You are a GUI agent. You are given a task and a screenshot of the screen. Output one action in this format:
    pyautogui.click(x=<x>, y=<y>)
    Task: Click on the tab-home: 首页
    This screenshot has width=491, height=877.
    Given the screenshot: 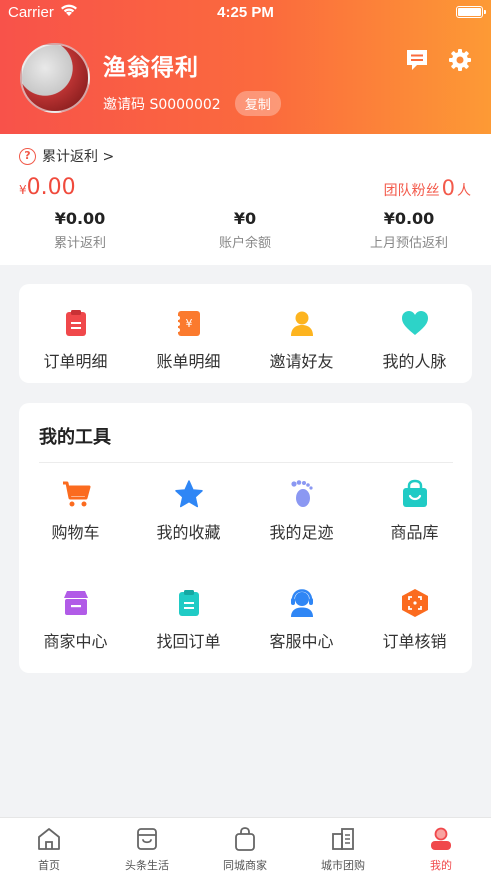 What is the action you would take?
    pyautogui.click(x=49, y=847)
    